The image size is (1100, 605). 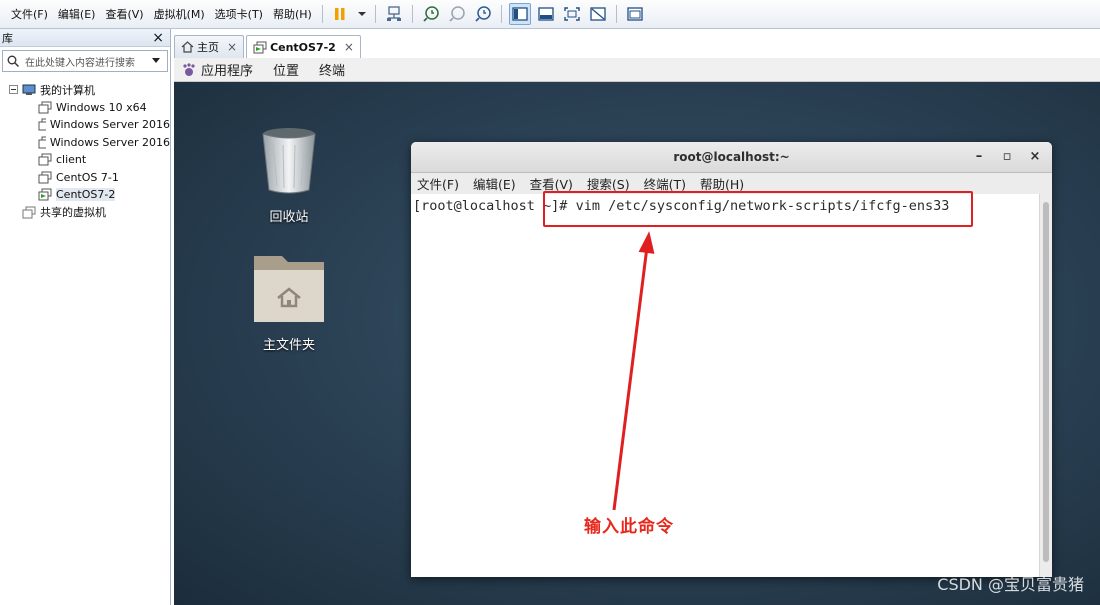 I want to click on close-button: ×, so click(x=1035, y=156).